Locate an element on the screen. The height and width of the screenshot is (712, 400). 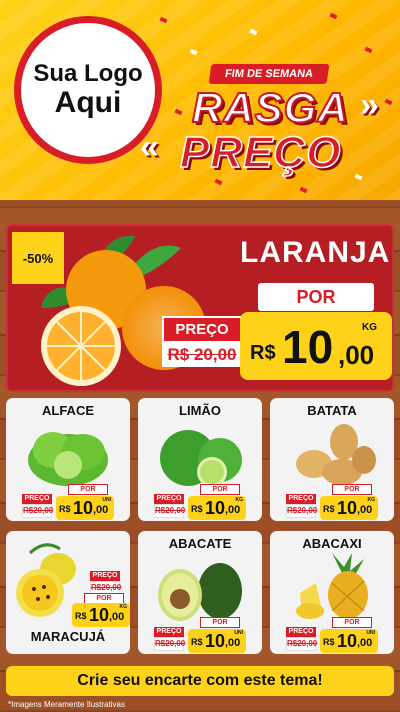
passion-fruit-image is located at coordinates (46, 580).